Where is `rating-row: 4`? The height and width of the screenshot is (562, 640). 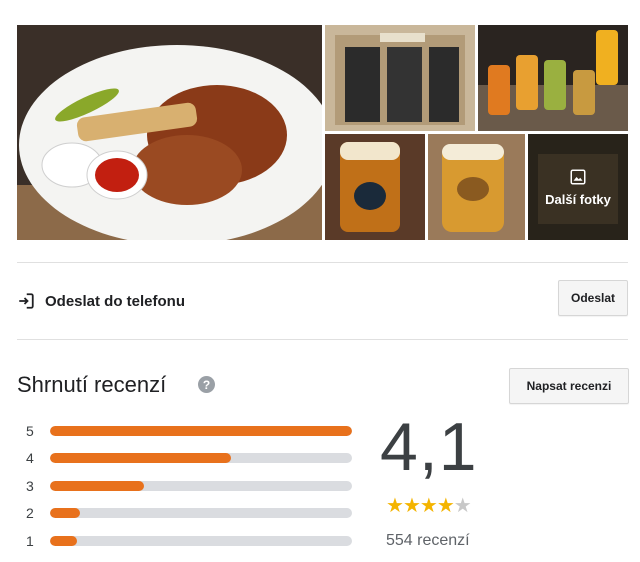 rating-row: 4 is located at coordinates (191, 458).